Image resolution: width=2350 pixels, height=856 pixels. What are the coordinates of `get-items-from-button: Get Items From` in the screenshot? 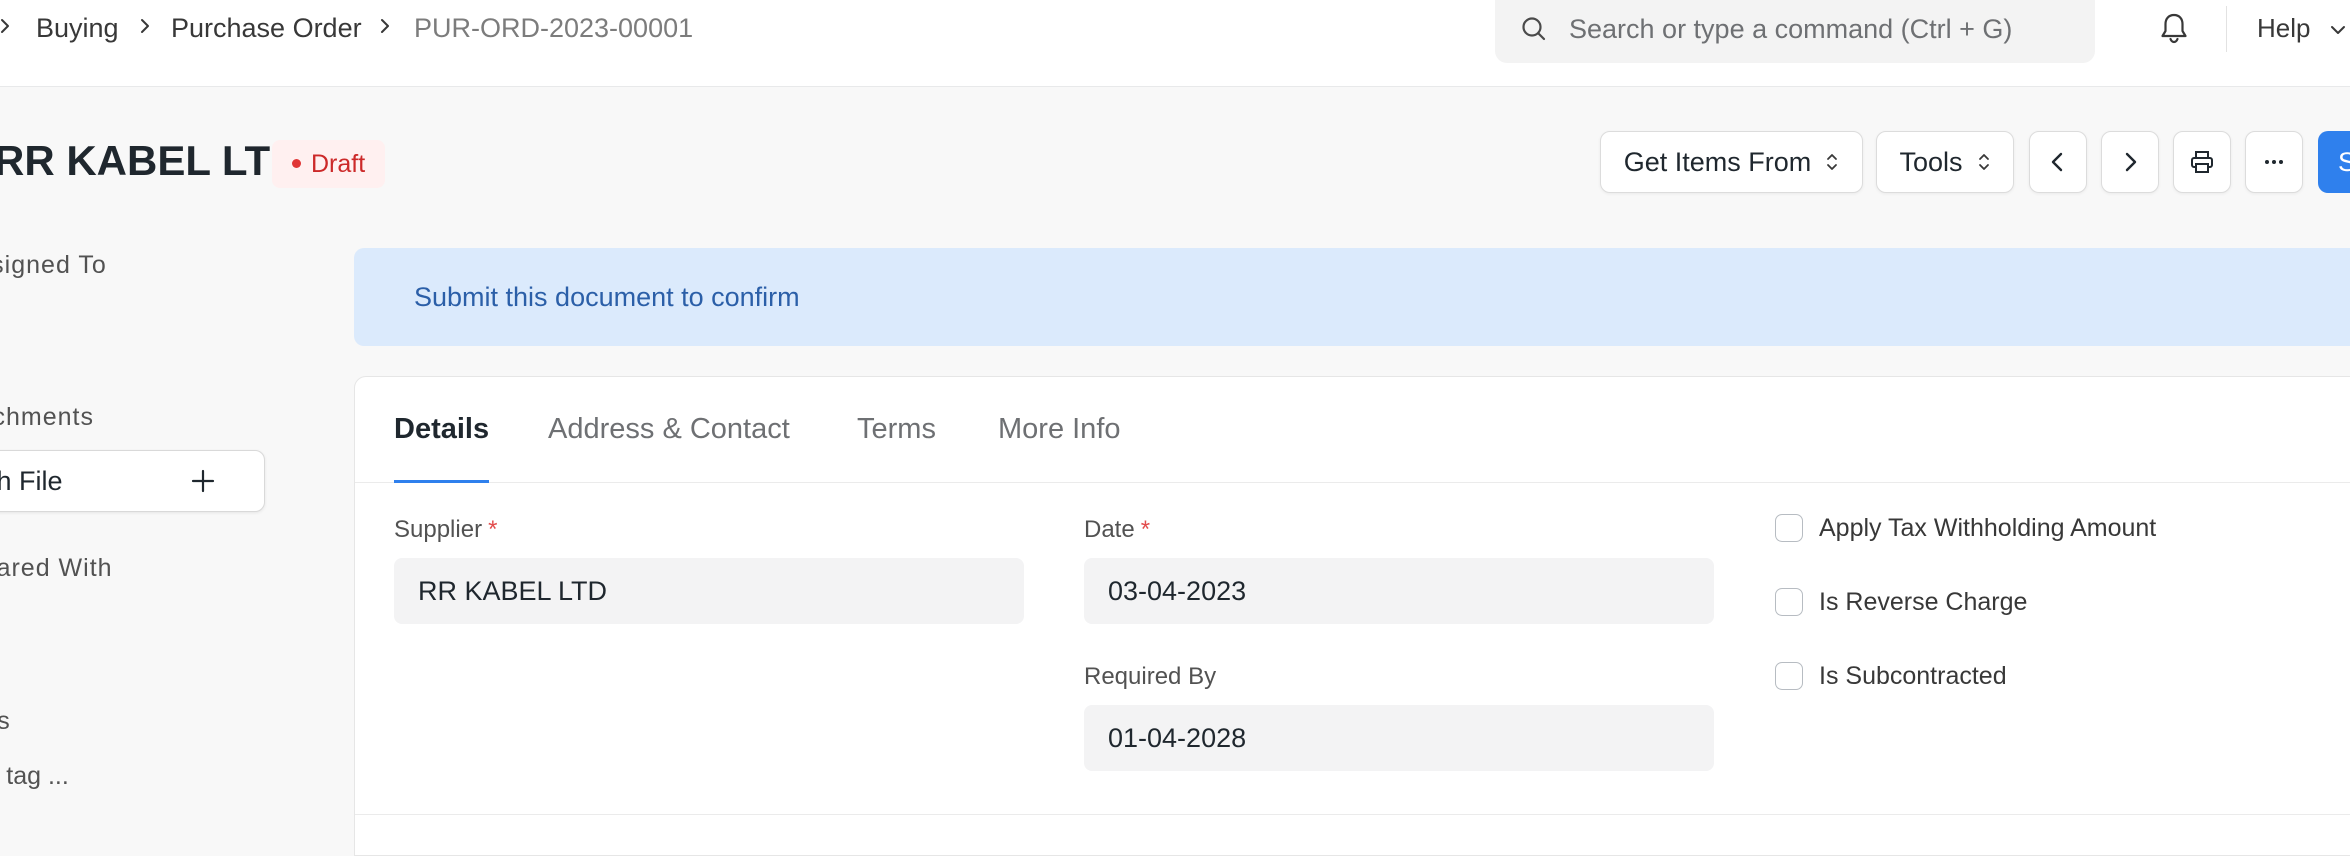 It's located at (1731, 162).